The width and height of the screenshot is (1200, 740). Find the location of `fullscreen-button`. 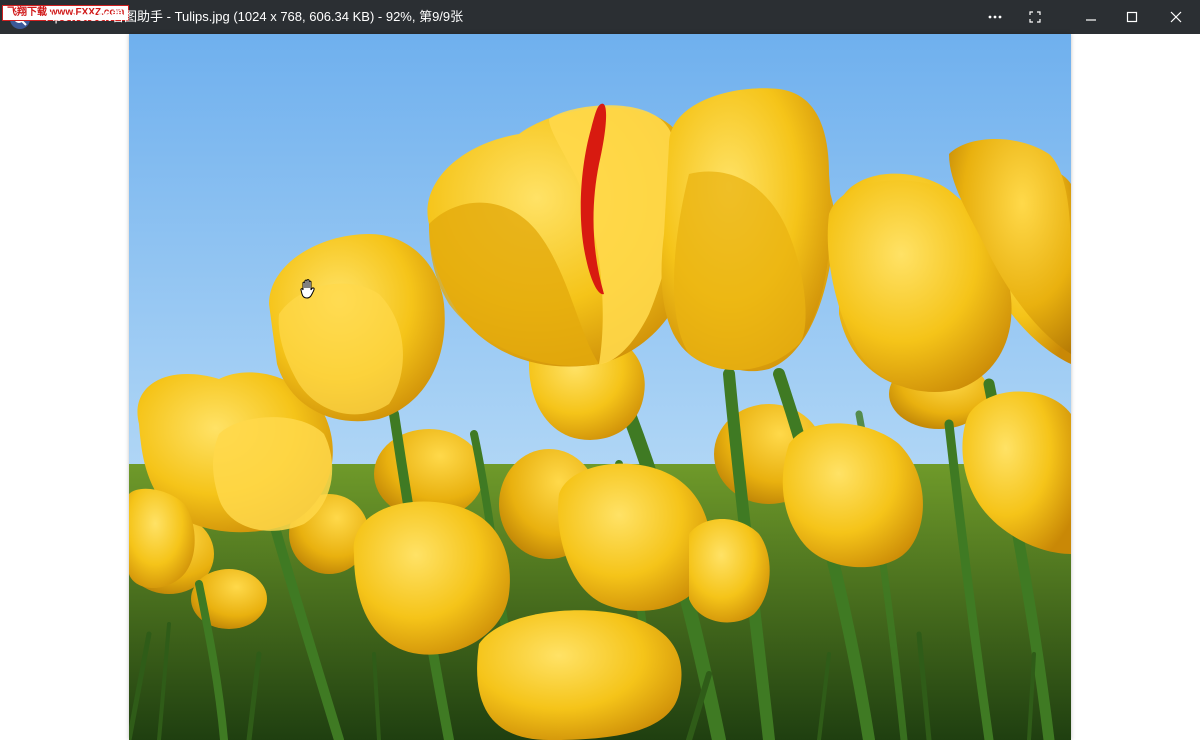

fullscreen-button is located at coordinates (1035, 17).